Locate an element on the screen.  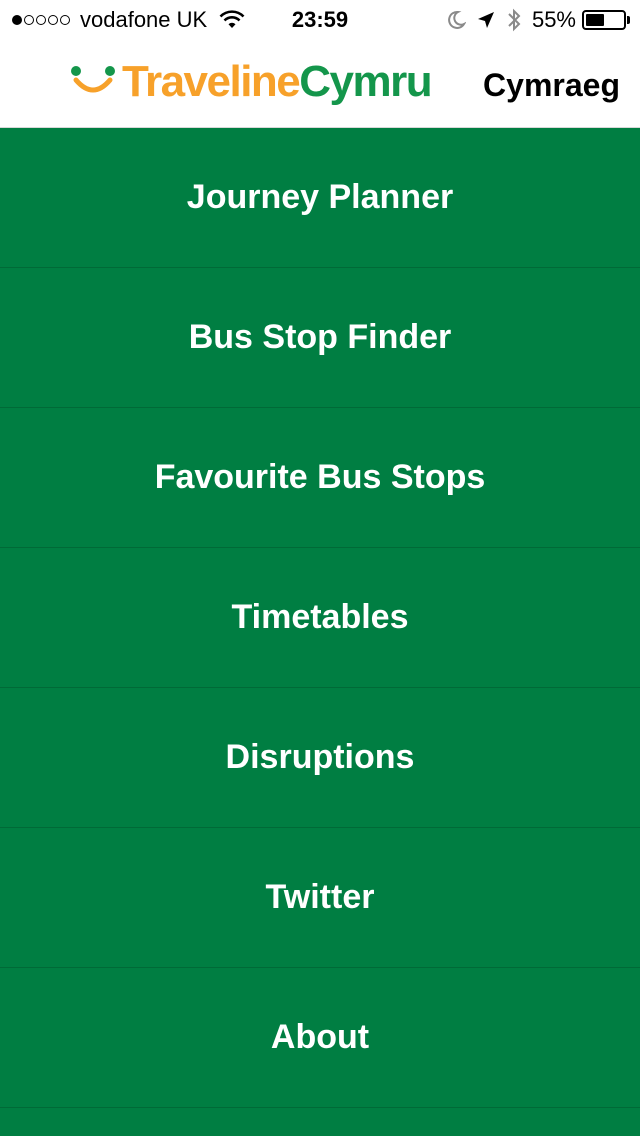
status-right: 55% is located at coordinates (533, 20).